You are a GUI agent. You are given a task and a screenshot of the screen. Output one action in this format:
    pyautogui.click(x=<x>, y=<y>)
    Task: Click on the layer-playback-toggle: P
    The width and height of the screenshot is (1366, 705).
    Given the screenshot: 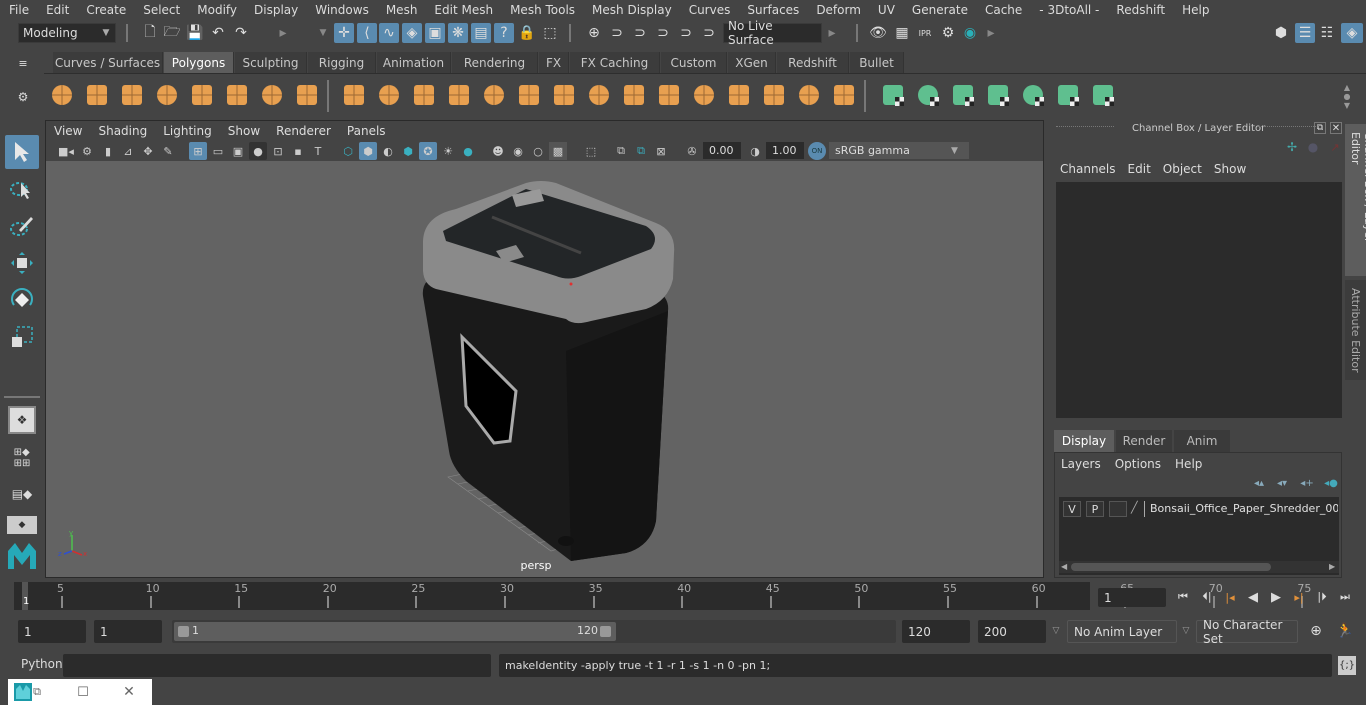 What is the action you would take?
    pyautogui.click(x=1095, y=509)
    